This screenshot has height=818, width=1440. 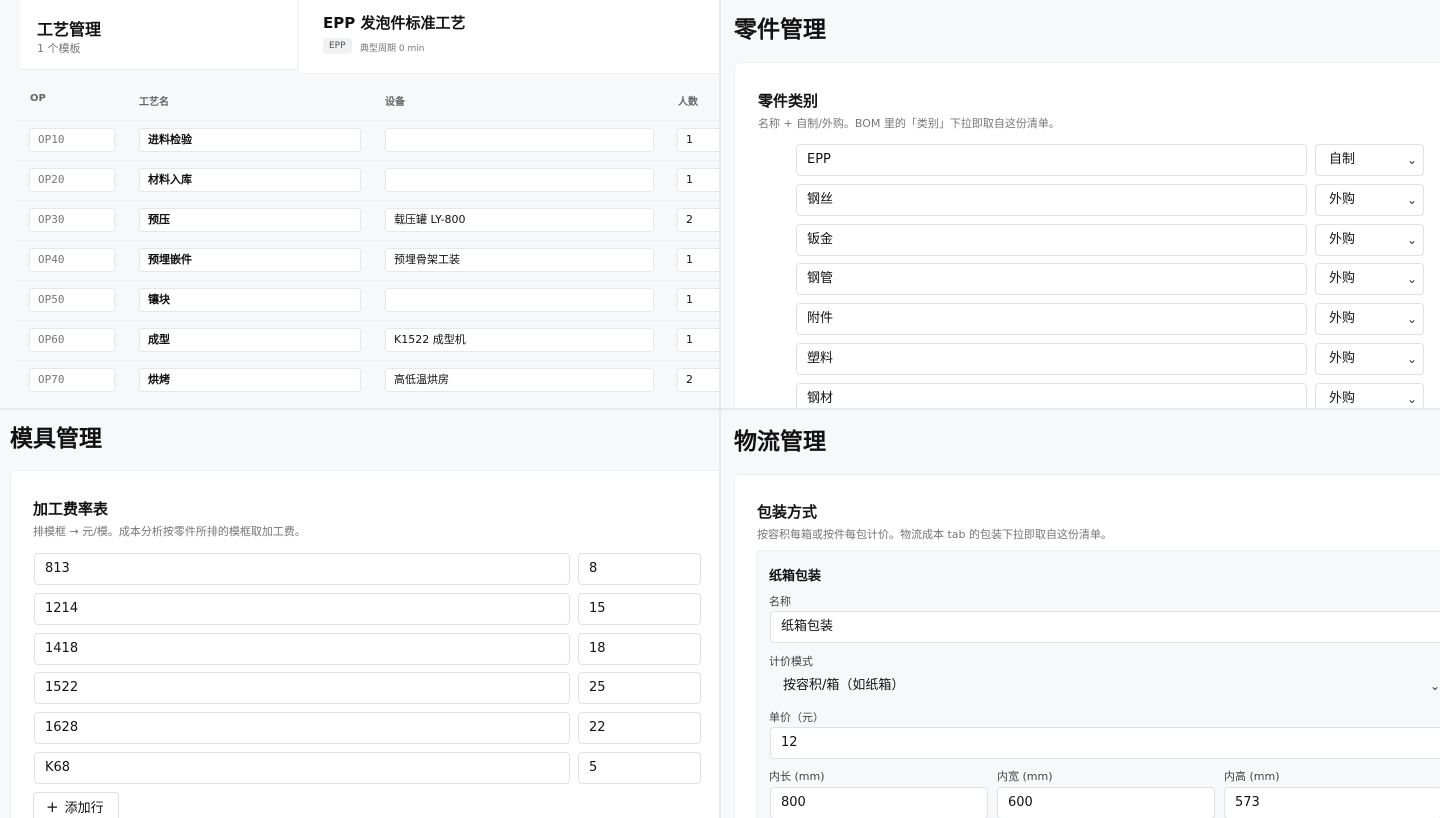 What do you see at coordinates (302, 609) in the screenshot?
I see `frame-input: 1214` at bounding box center [302, 609].